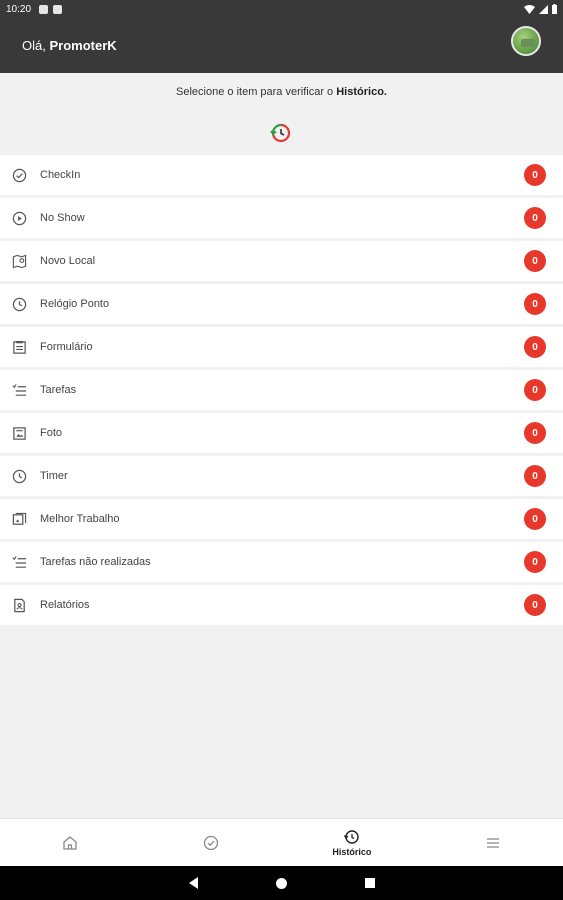 Image resolution: width=563 pixels, height=900 pixels. I want to click on list-item-label: No Show, so click(62, 218).